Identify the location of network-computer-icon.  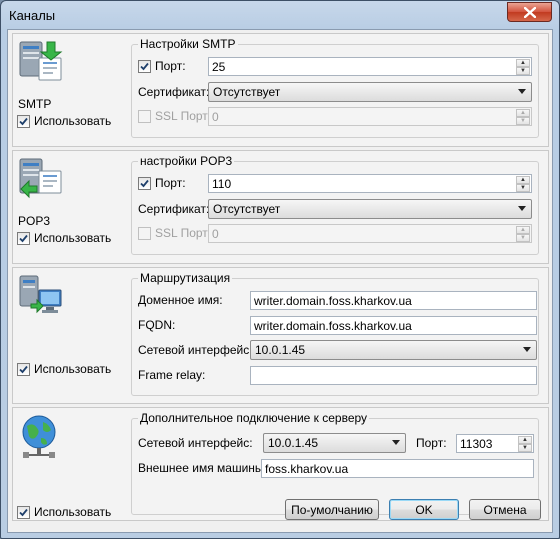
(40, 294).